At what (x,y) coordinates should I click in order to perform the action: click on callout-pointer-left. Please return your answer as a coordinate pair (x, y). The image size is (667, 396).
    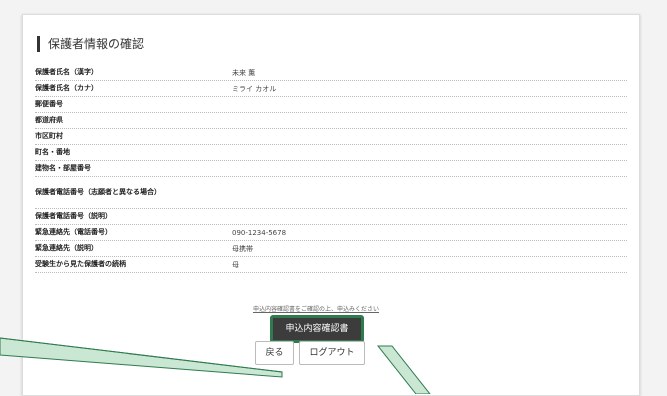
    Looking at the image, I should click on (141, 357).